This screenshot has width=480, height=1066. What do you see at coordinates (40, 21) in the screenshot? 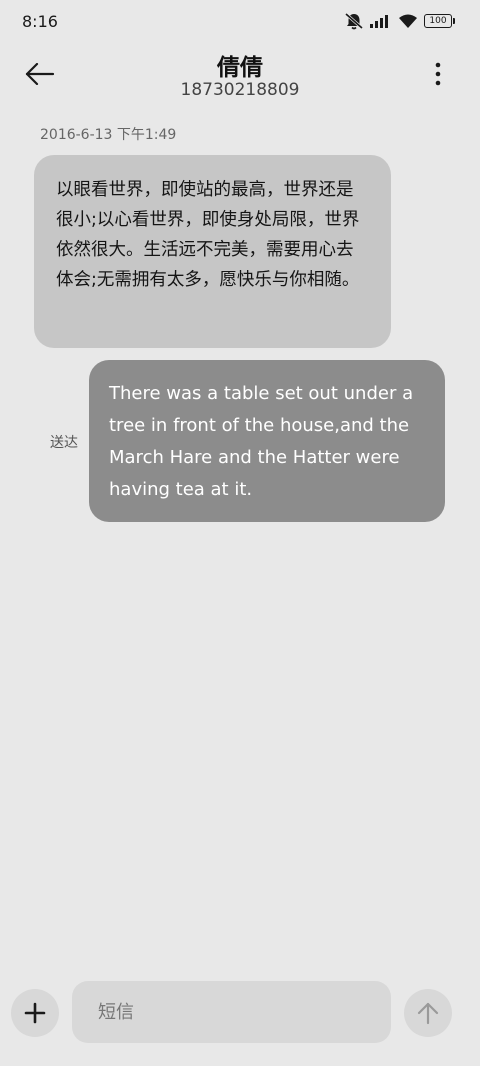
I see `status-time: 8:16` at bounding box center [40, 21].